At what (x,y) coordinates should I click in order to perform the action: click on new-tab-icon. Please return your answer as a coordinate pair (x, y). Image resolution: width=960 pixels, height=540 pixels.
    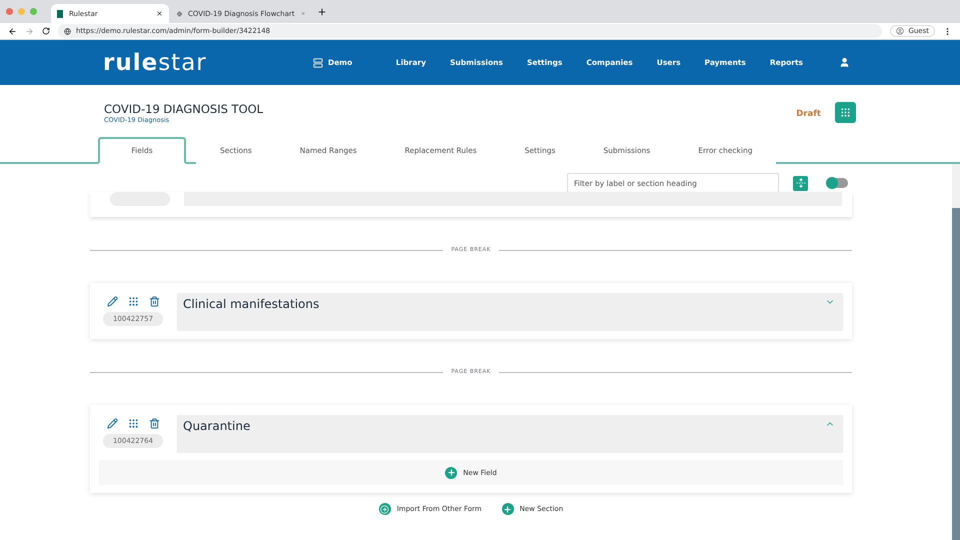
    Looking at the image, I should click on (322, 11).